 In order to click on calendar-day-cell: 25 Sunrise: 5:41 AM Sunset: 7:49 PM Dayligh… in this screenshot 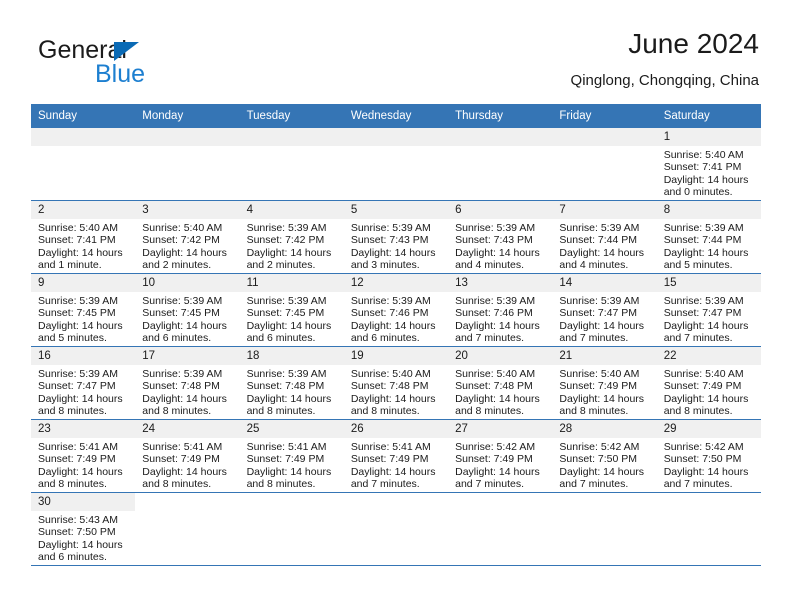, I will do `click(291, 456)`.